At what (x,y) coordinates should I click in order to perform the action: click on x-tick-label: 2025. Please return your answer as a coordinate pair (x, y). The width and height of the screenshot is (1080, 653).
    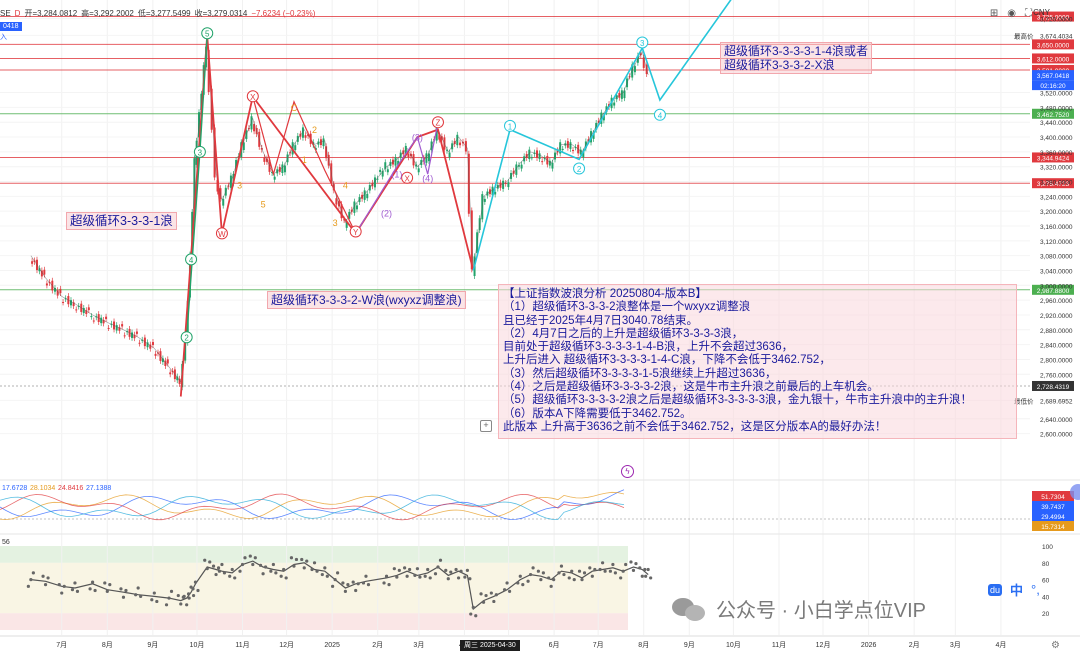
    Looking at the image, I should click on (332, 645).